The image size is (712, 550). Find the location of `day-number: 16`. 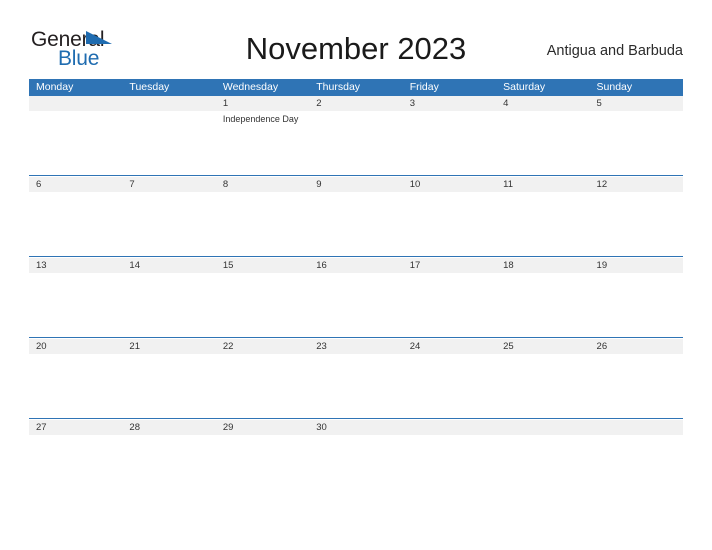

day-number: 16 is located at coordinates (355, 265).